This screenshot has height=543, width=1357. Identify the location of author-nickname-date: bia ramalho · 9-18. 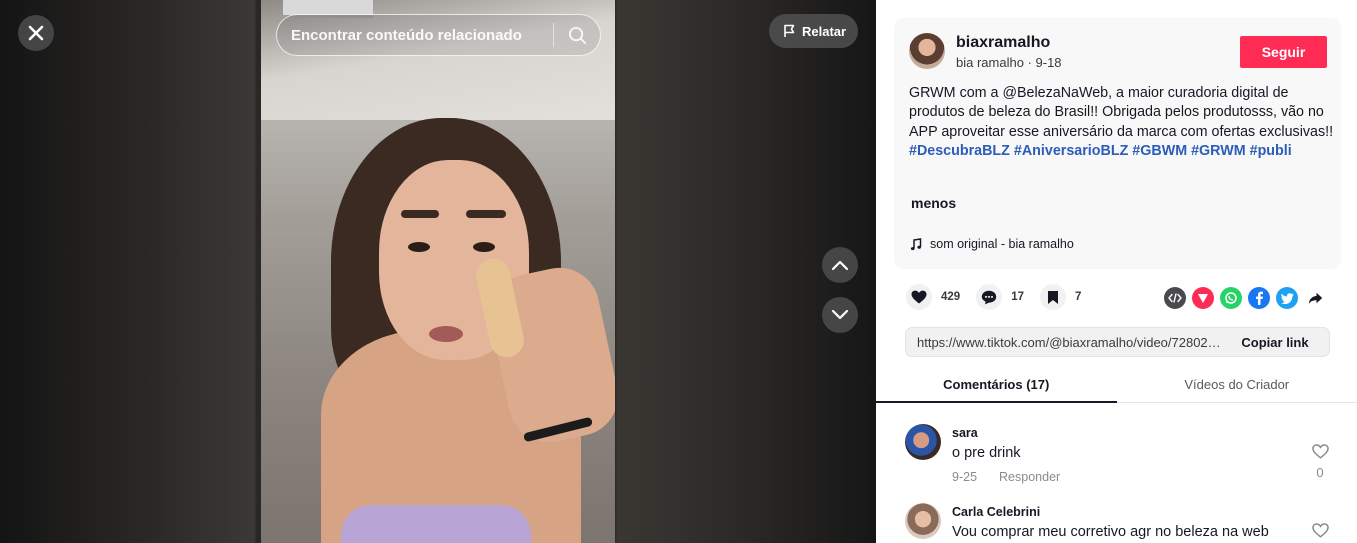
(1009, 62).